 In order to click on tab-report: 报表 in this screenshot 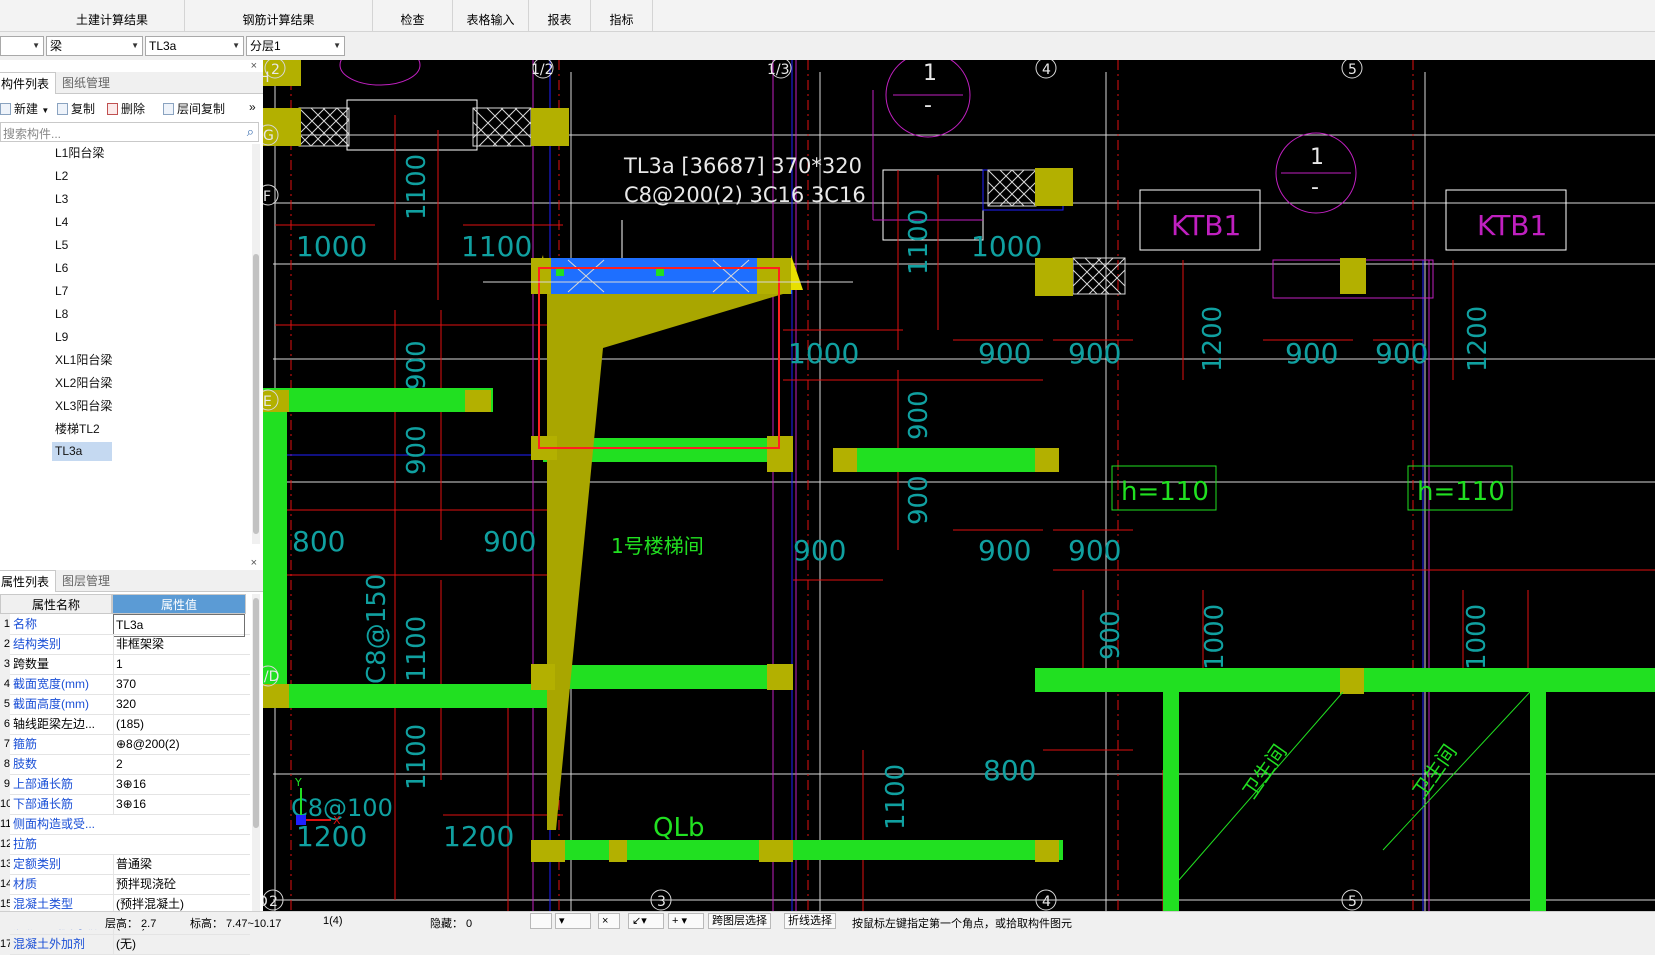, I will do `click(560, 15)`.